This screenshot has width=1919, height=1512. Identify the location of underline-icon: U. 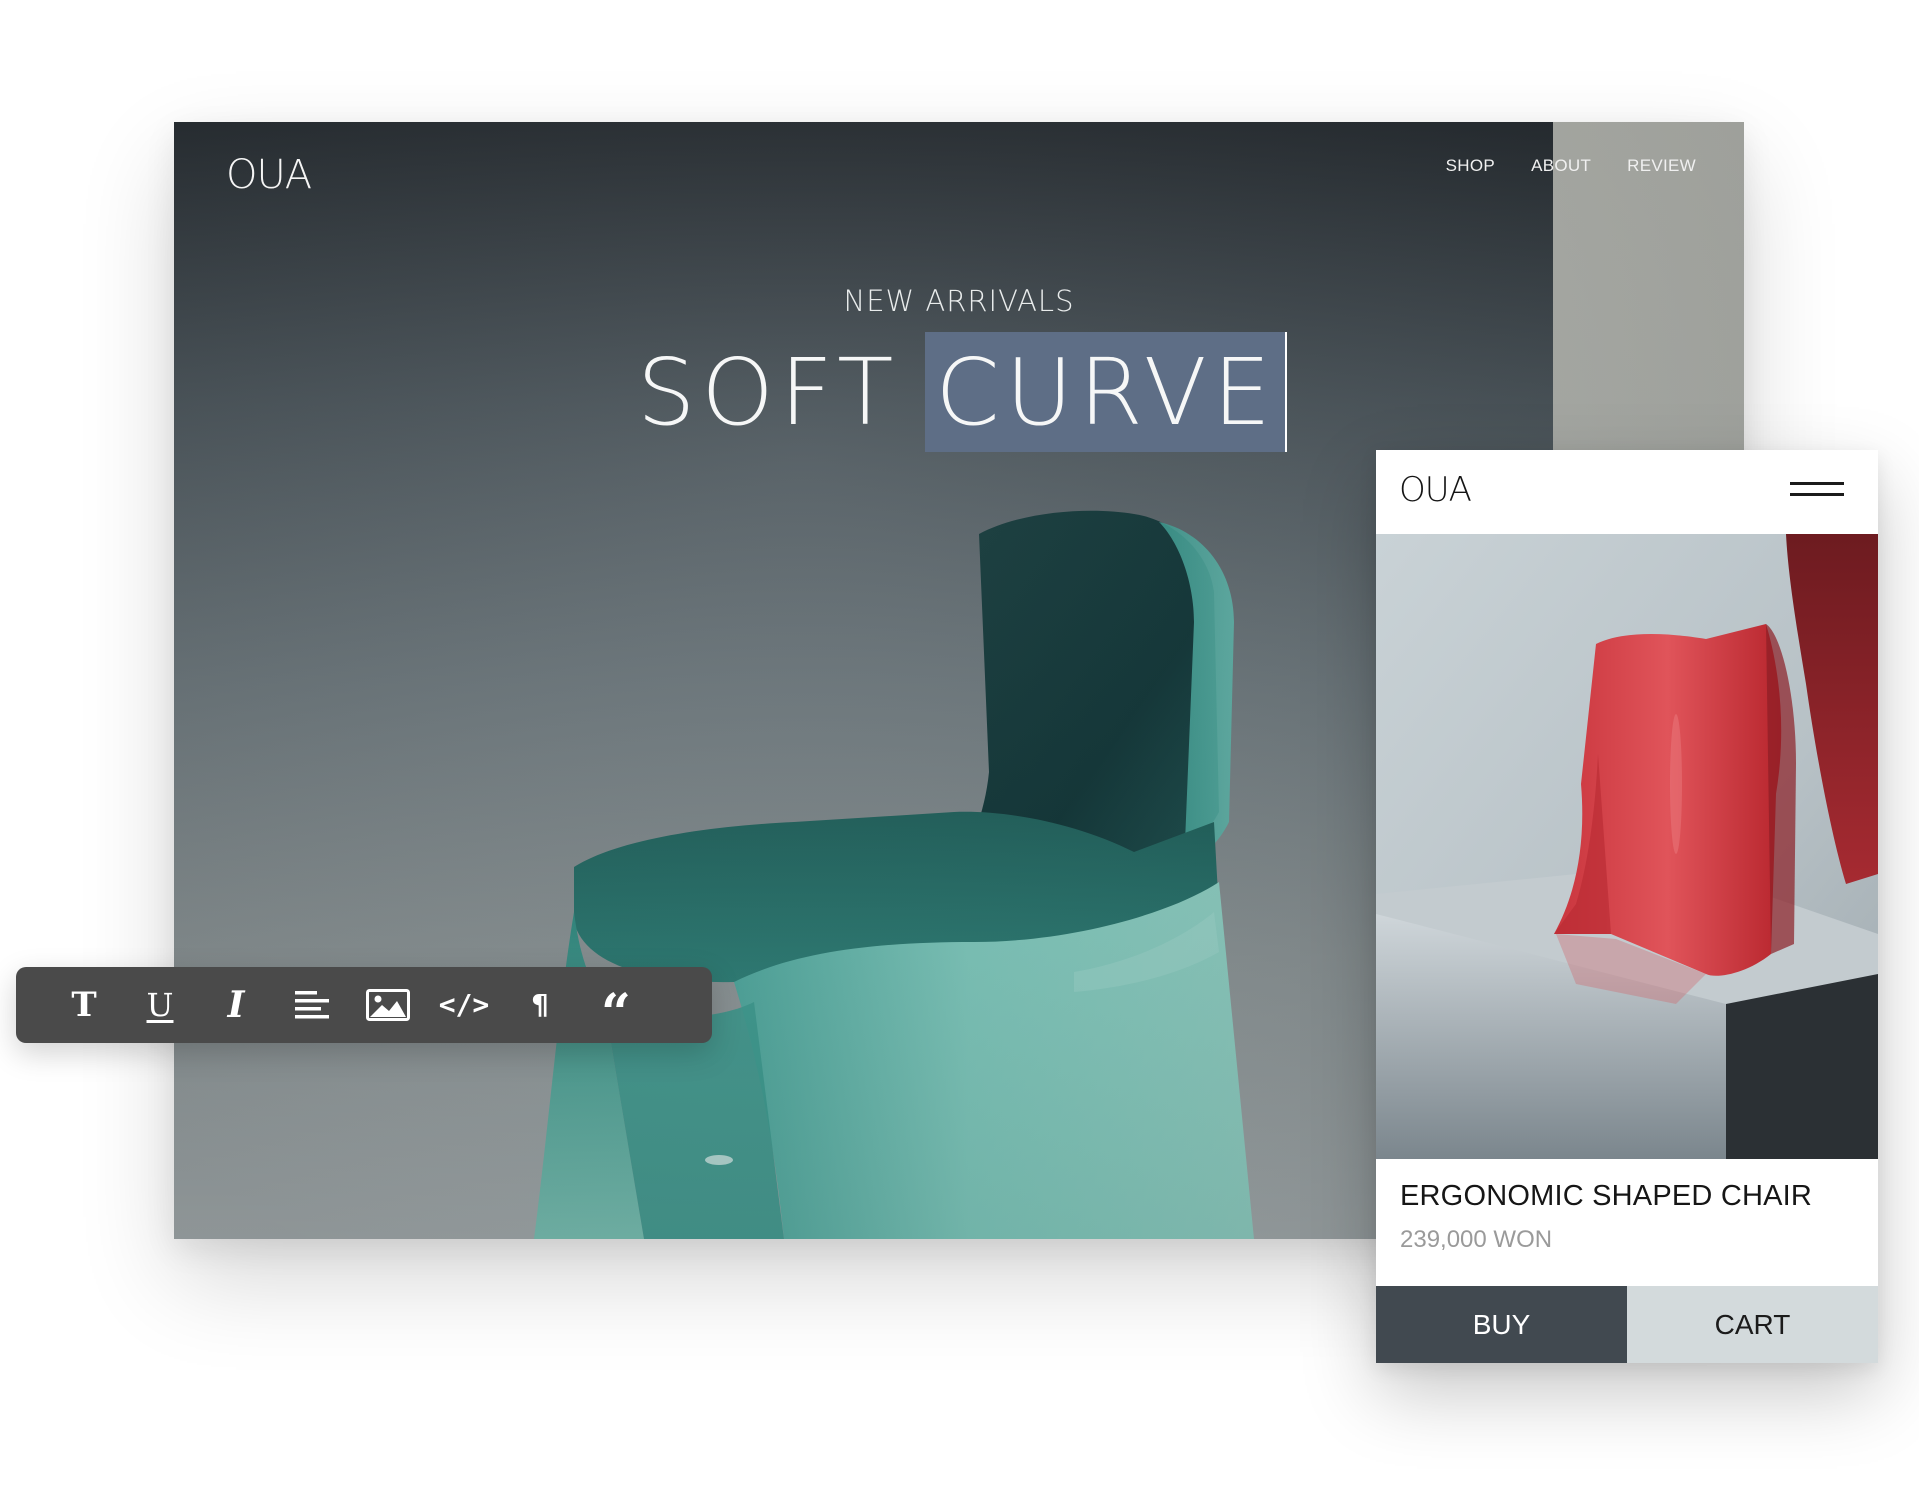
(160, 1005).